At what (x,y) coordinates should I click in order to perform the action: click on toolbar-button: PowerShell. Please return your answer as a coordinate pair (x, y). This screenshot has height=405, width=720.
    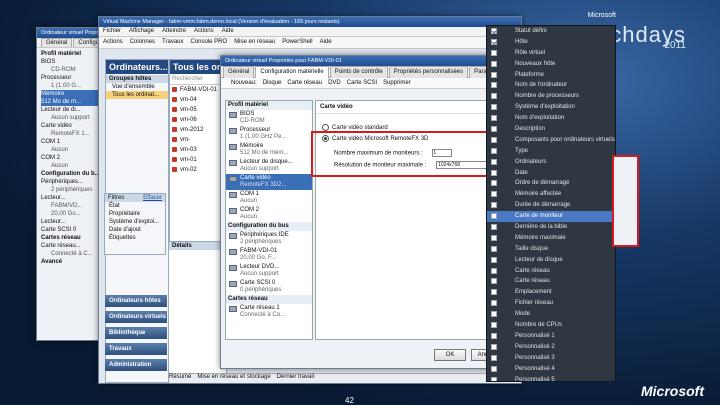
    Looking at the image, I should click on (297, 42).